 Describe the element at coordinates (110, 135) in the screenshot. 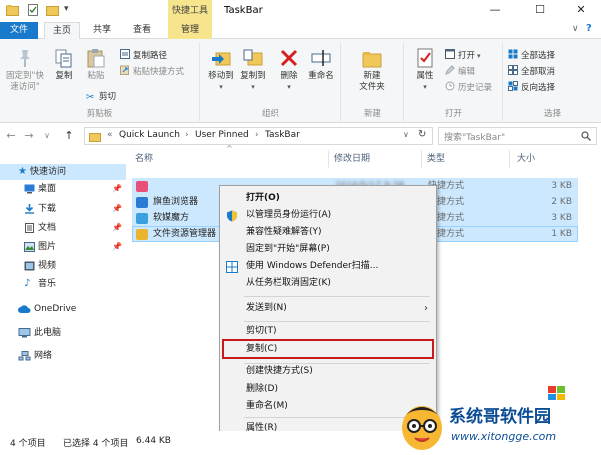

I see `breadcrumb-overflow: «` at that location.